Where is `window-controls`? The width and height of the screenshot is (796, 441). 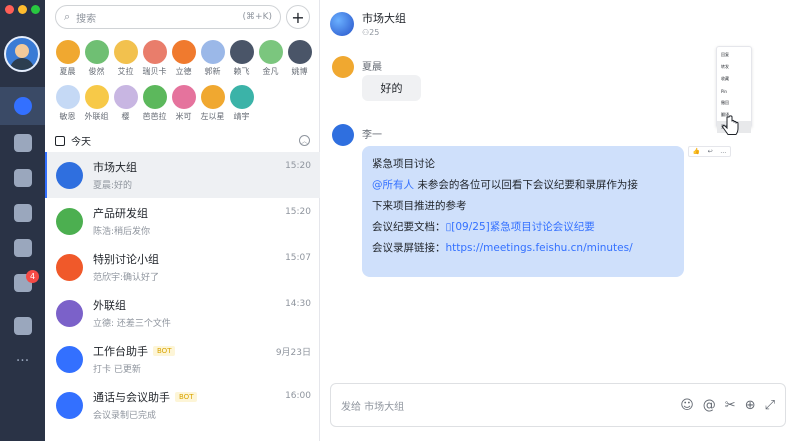 window-controls is located at coordinates (22, 9).